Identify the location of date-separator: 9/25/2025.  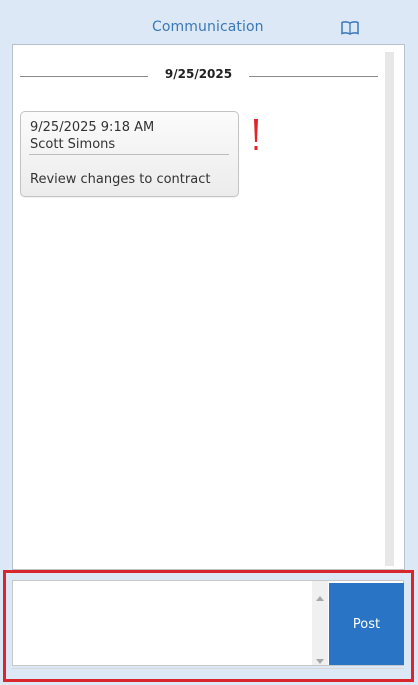
(199, 77).